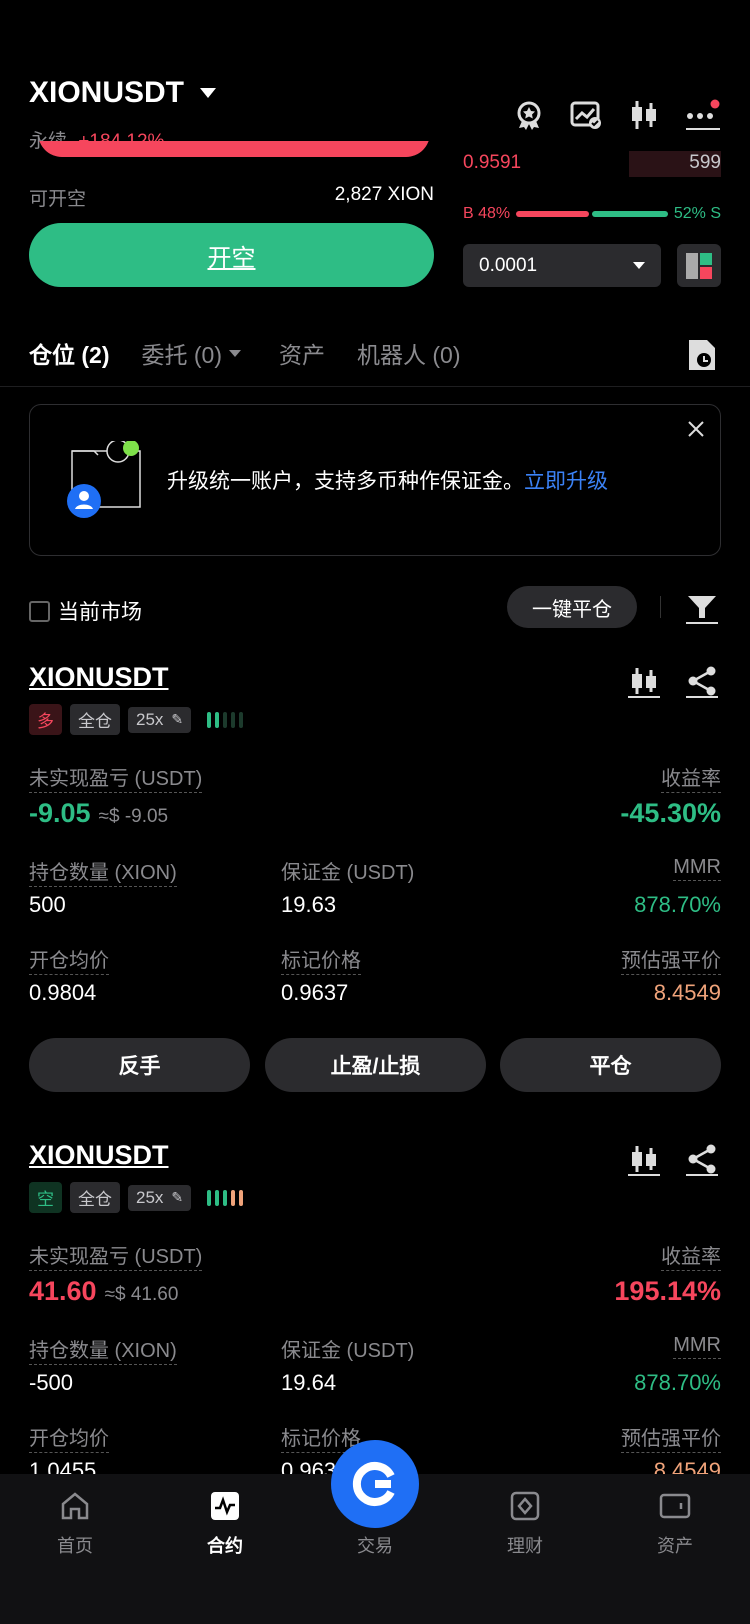  I want to click on side-badge: 多, so click(45, 719).